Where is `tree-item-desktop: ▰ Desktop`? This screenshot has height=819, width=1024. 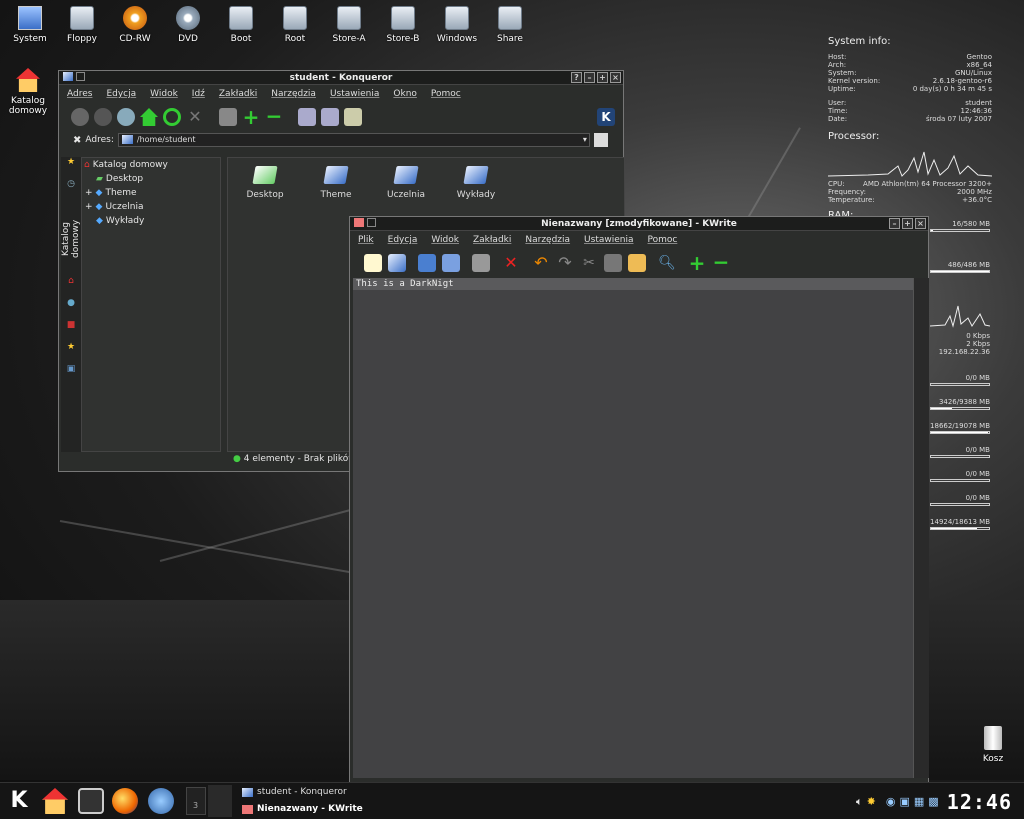 tree-item-desktop: ▰ Desktop is located at coordinates (151, 179).